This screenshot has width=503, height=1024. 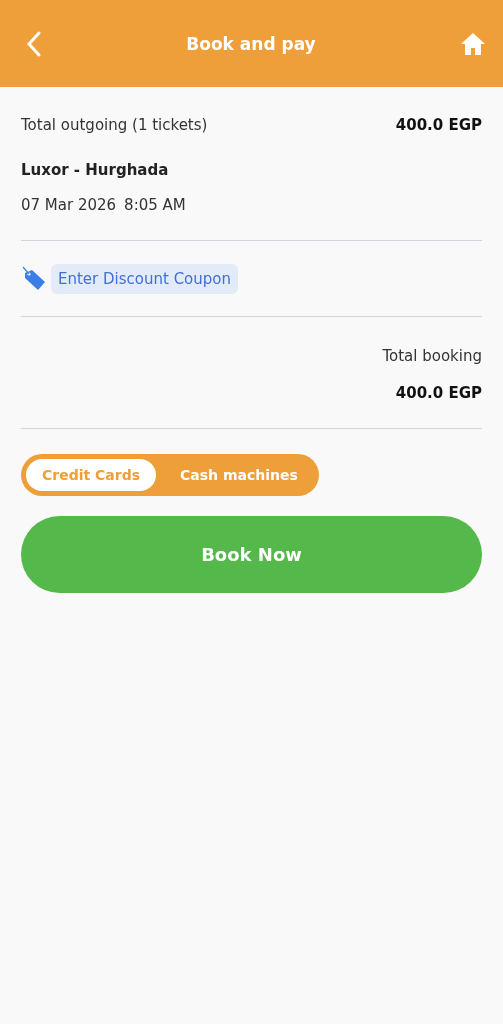 I want to click on total-outgoing-amount: 400.0 EGP, so click(x=438, y=125).